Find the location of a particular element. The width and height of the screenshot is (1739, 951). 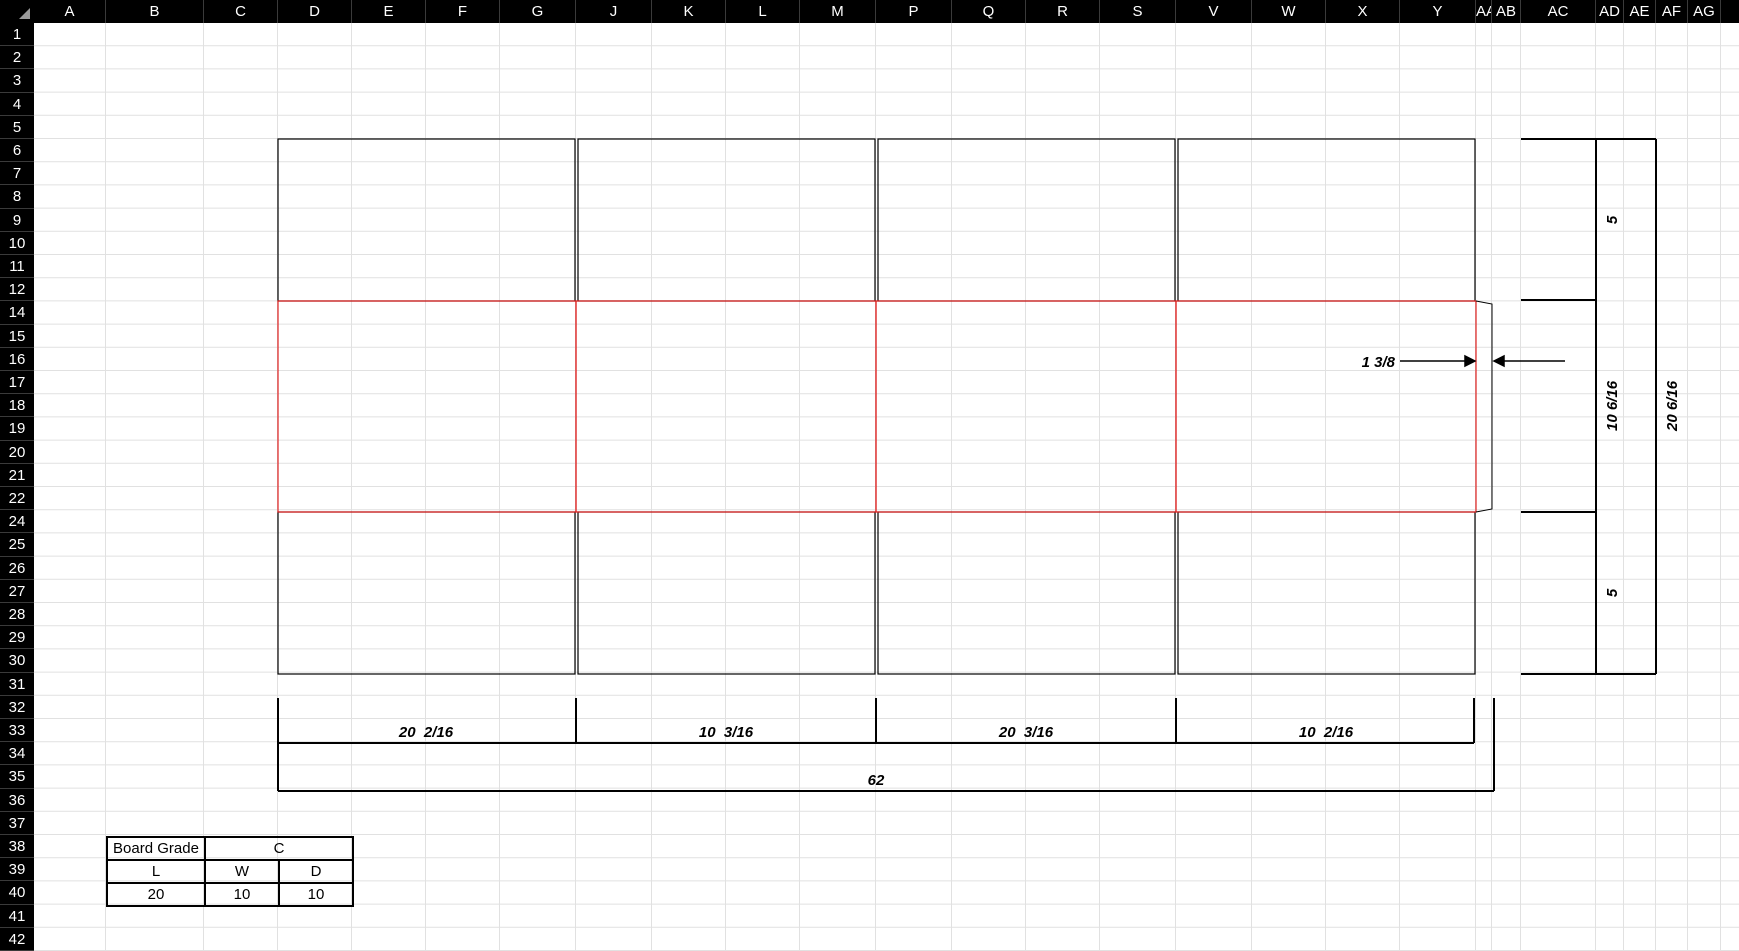

row-header-28: 28 is located at coordinates (17, 615).